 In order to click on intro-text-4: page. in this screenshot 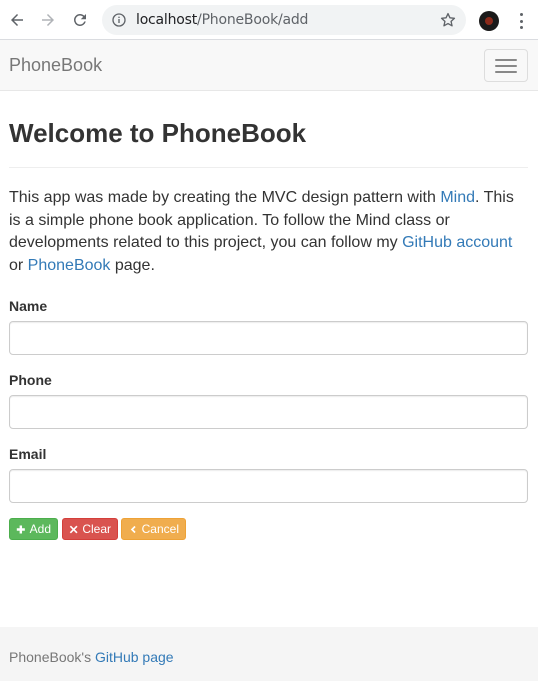, I will do `click(132, 265)`.